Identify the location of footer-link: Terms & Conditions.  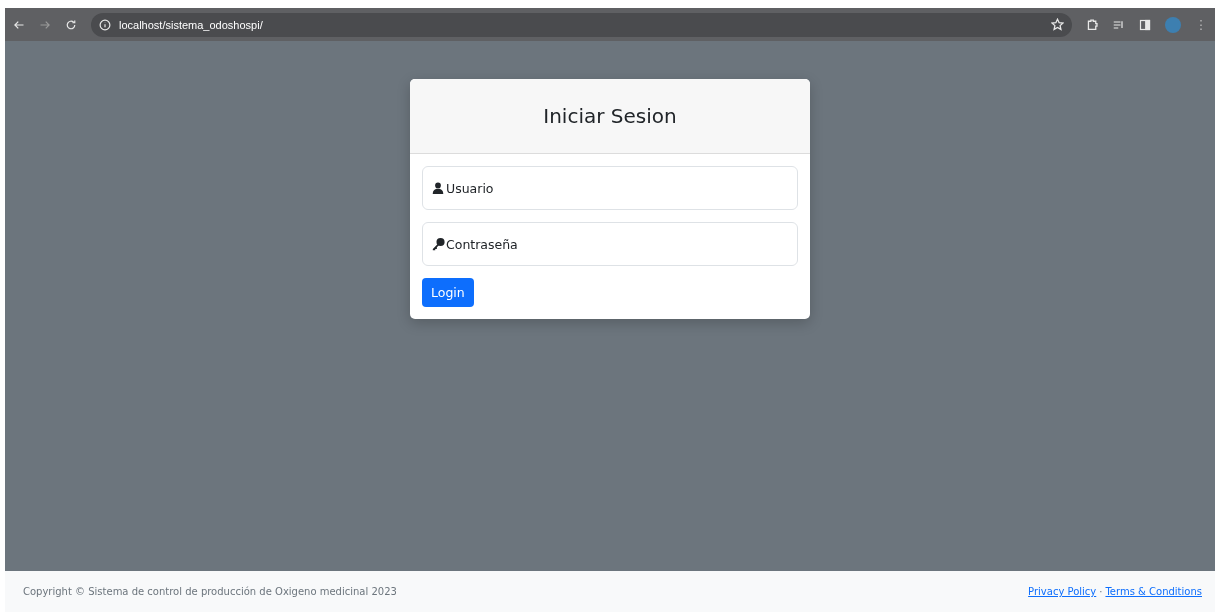
(1153, 591).